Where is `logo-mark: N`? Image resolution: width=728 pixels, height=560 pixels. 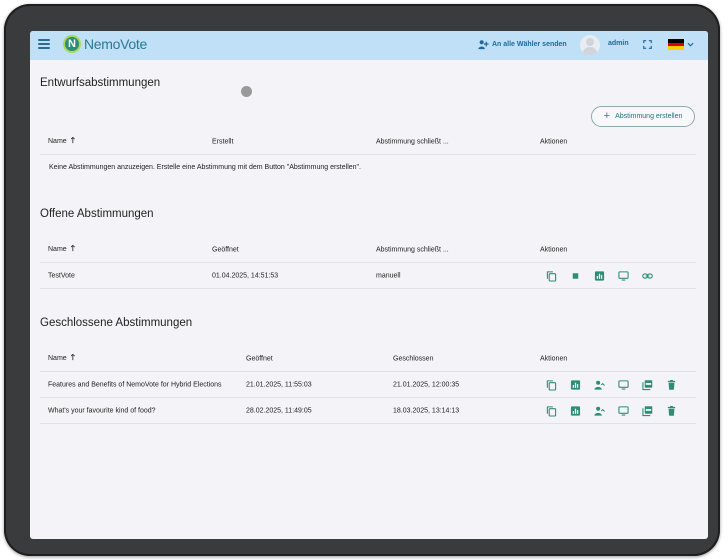
logo-mark: N is located at coordinates (72, 44).